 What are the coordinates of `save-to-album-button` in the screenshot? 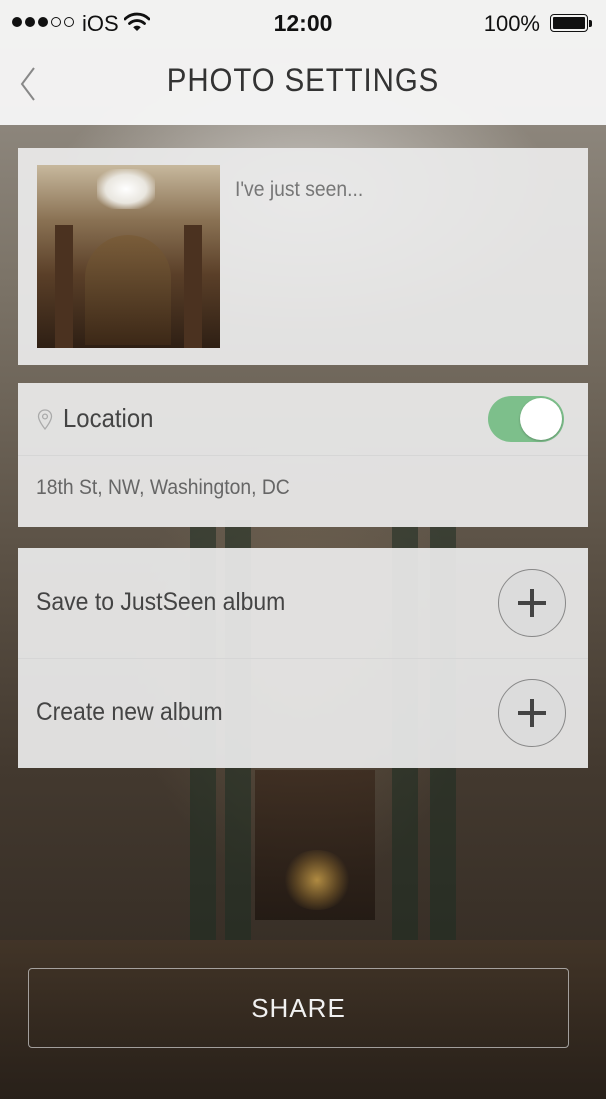 It's located at (532, 603).